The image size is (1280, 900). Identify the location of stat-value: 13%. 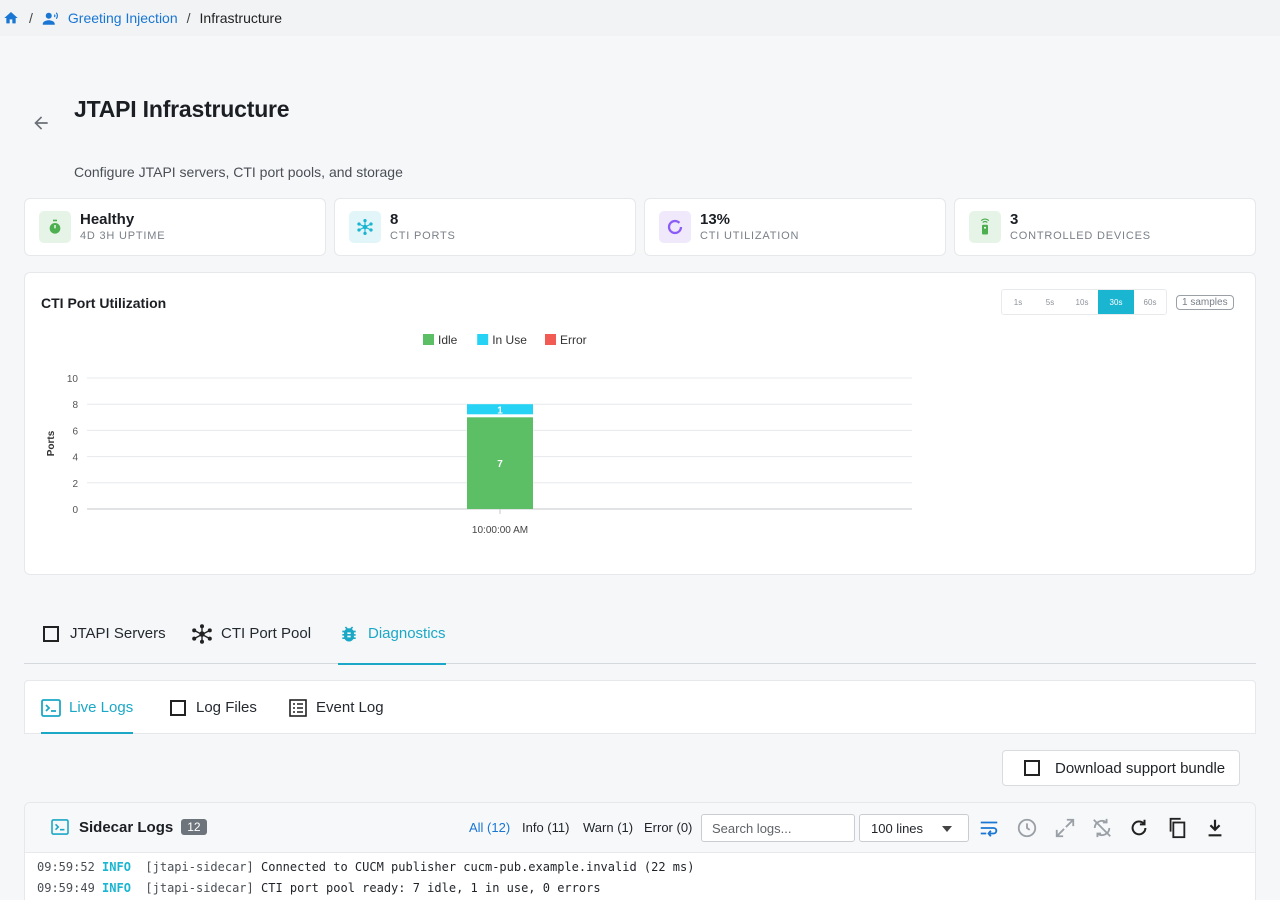
(715, 219).